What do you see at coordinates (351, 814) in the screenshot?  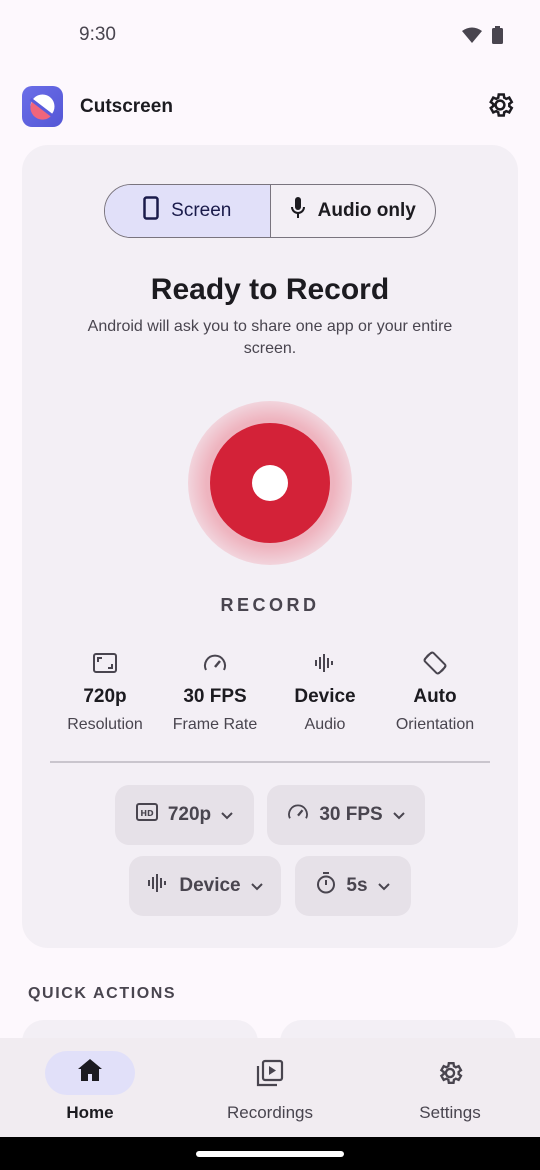 I see `chip-label: 30 FPS` at bounding box center [351, 814].